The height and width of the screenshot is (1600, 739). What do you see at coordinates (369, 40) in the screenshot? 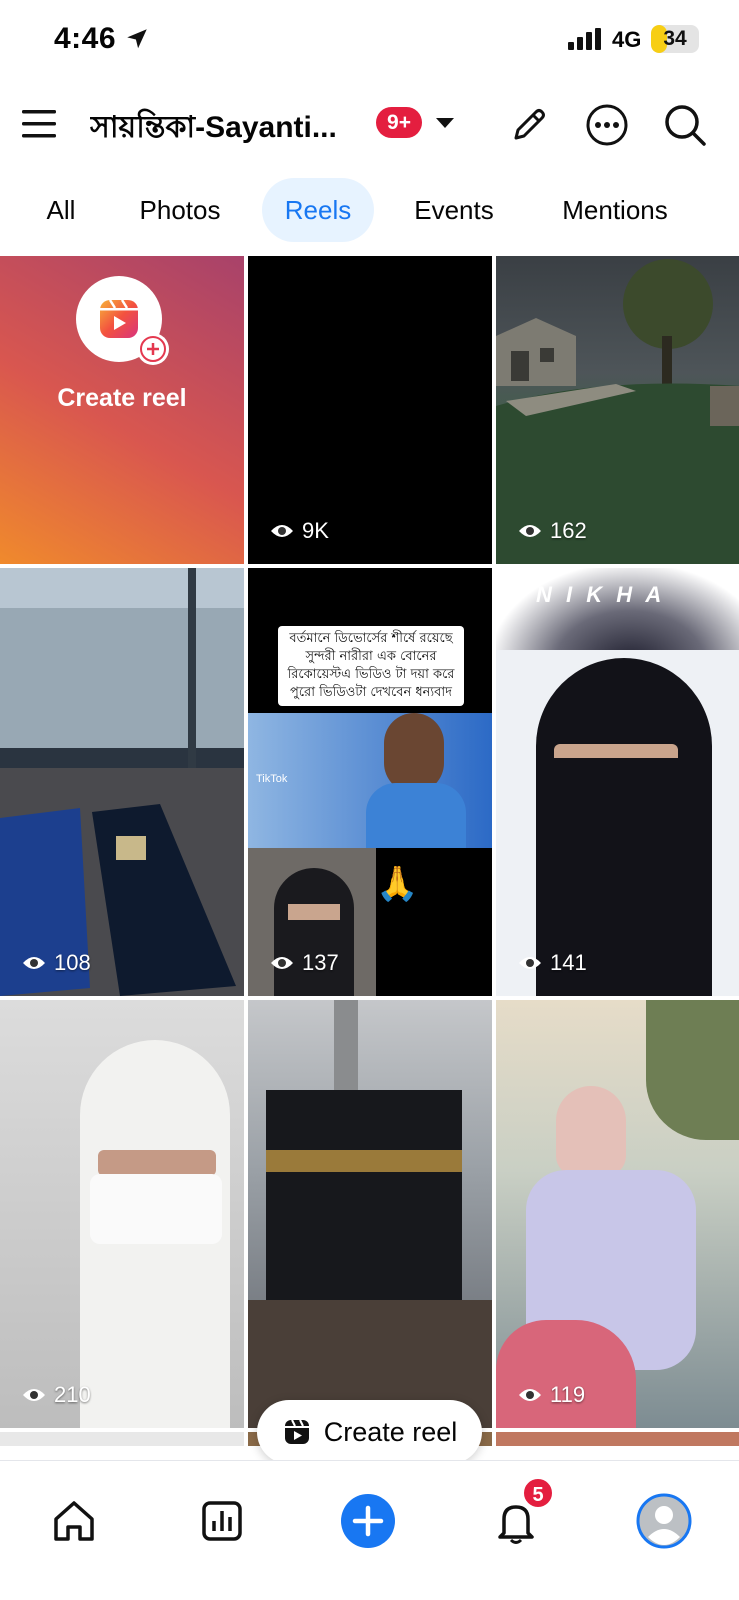
I see `status-bar: 4:46 4G 34` at bounding box center [369, 40].